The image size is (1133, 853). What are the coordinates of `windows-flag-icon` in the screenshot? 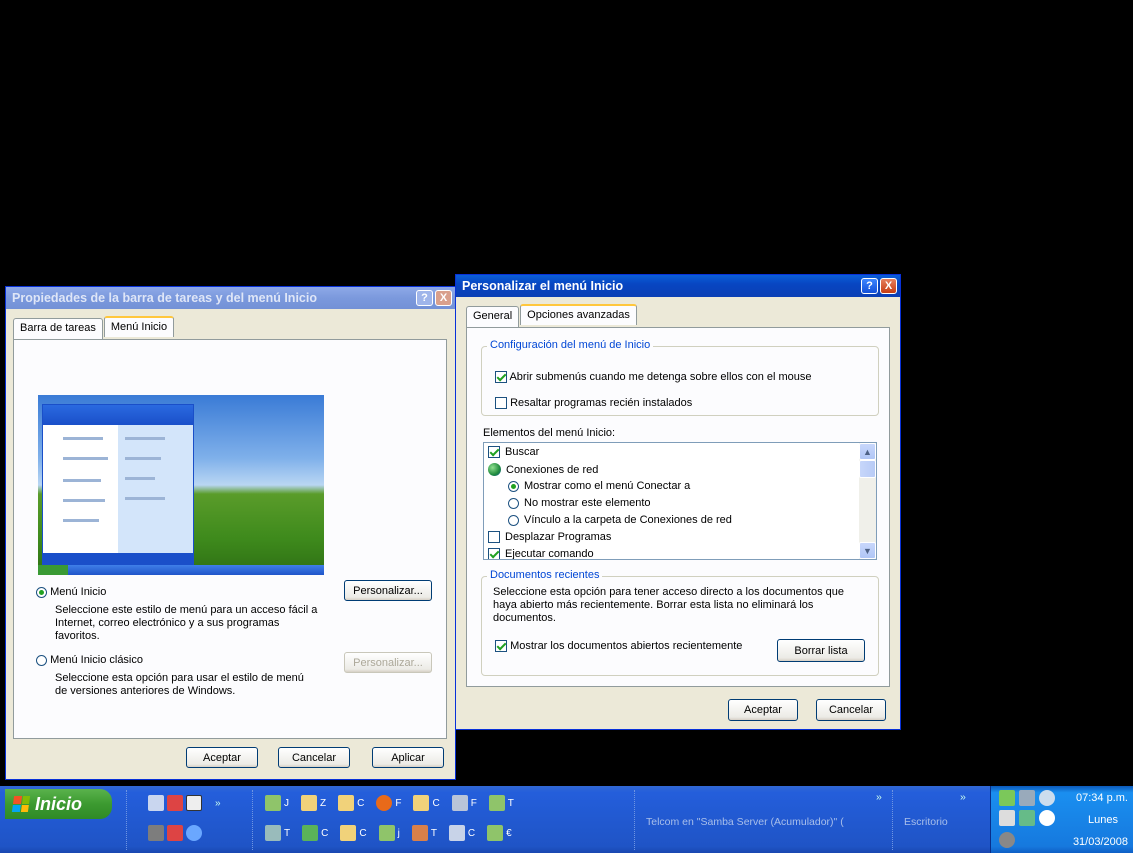 It's located at (21, 804).